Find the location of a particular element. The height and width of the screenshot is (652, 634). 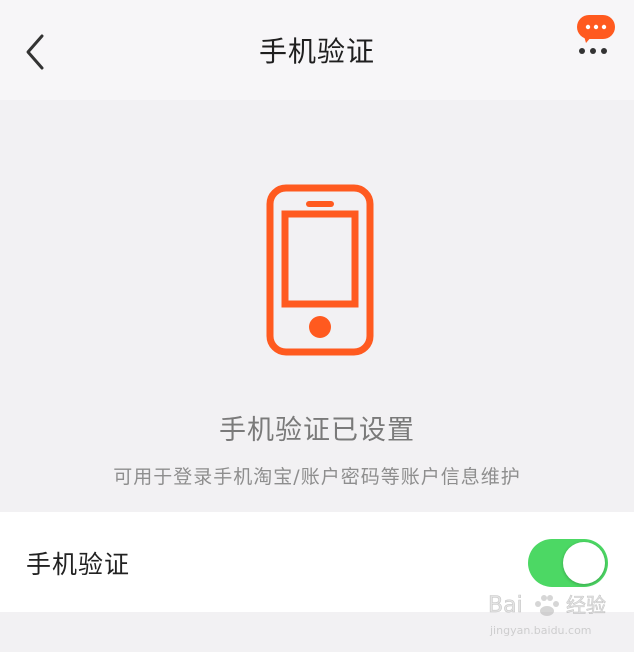

message-badge-icon is located at coordinates (596, 29).